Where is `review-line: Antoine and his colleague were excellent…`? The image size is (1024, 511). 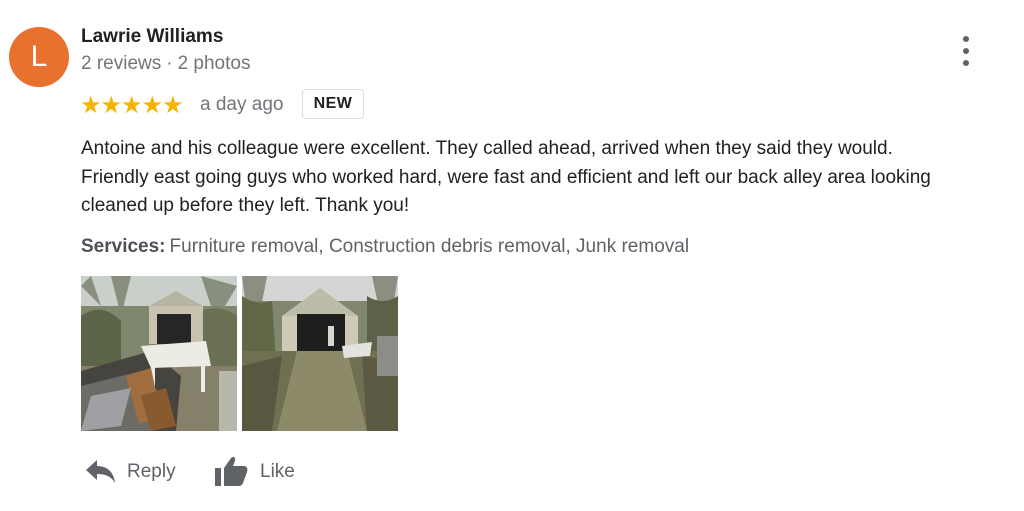
review-line: Antoine and his colleague were excellent… is located at coordinates (487, 148).